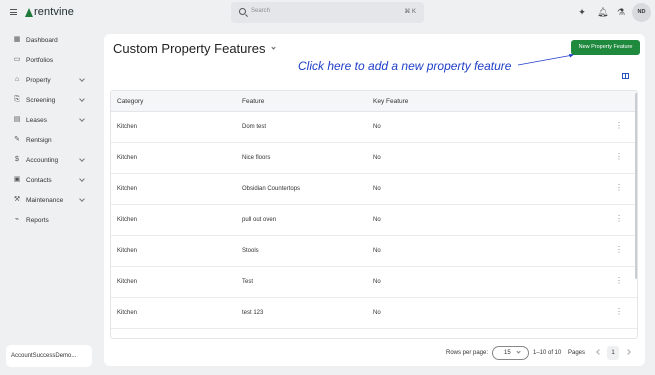  What do you see at coordinates (39, 180) in the screenshot?
I see `sidebar-item-label: Contacts` at bounding box center [39, 180].